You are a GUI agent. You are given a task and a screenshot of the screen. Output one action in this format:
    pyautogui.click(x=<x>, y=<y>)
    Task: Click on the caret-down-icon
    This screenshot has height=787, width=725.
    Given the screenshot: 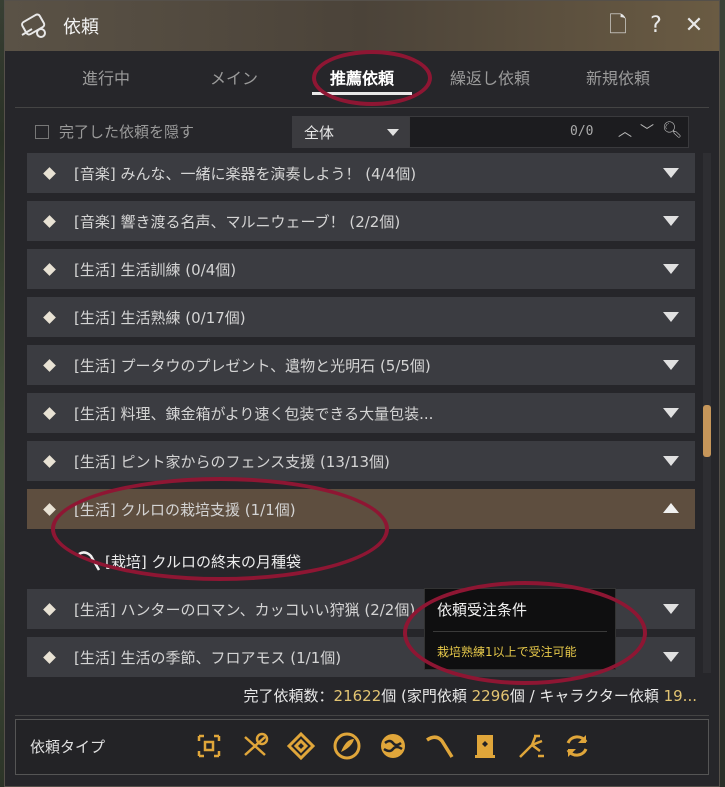 What is the action you would take?
    pyautogui.click(x=393, y=132)
    